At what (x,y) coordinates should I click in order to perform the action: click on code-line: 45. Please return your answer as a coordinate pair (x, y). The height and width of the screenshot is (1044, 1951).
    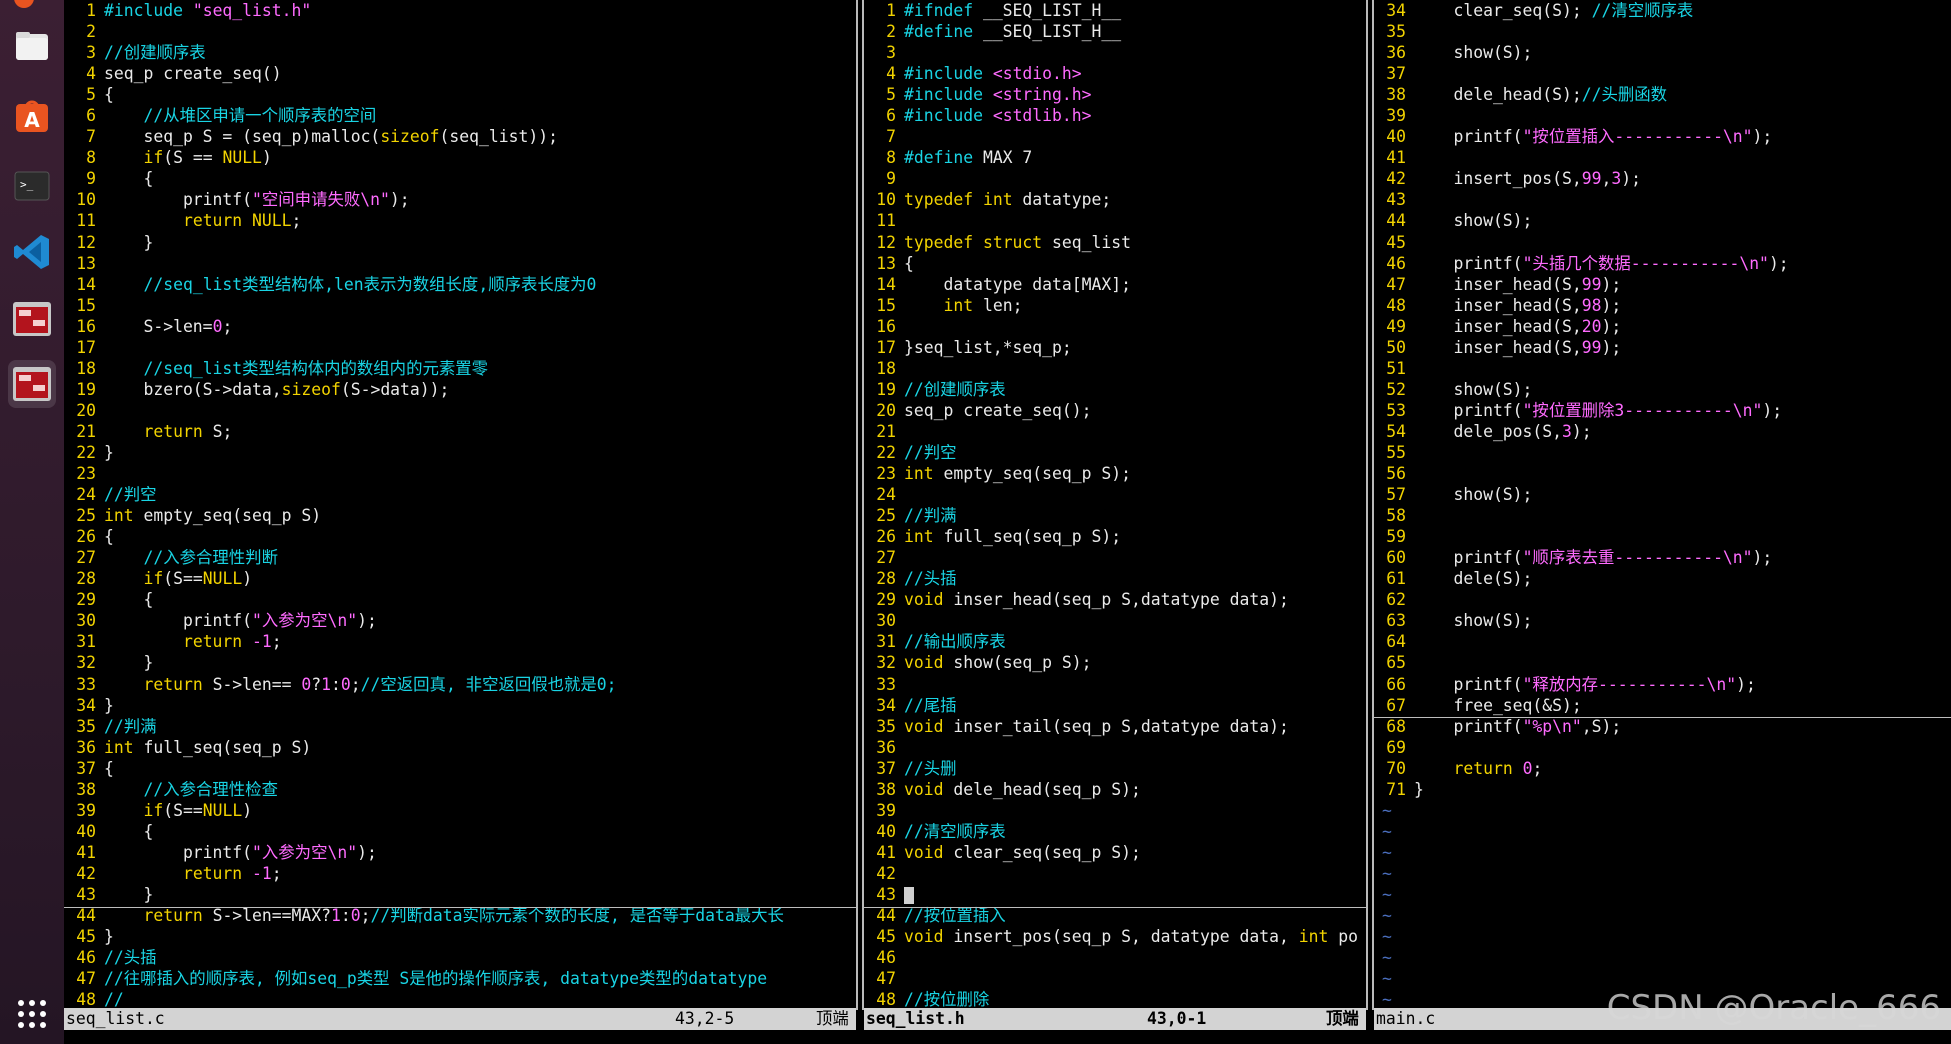
    Looking at the image, I should click on (1662, 242).